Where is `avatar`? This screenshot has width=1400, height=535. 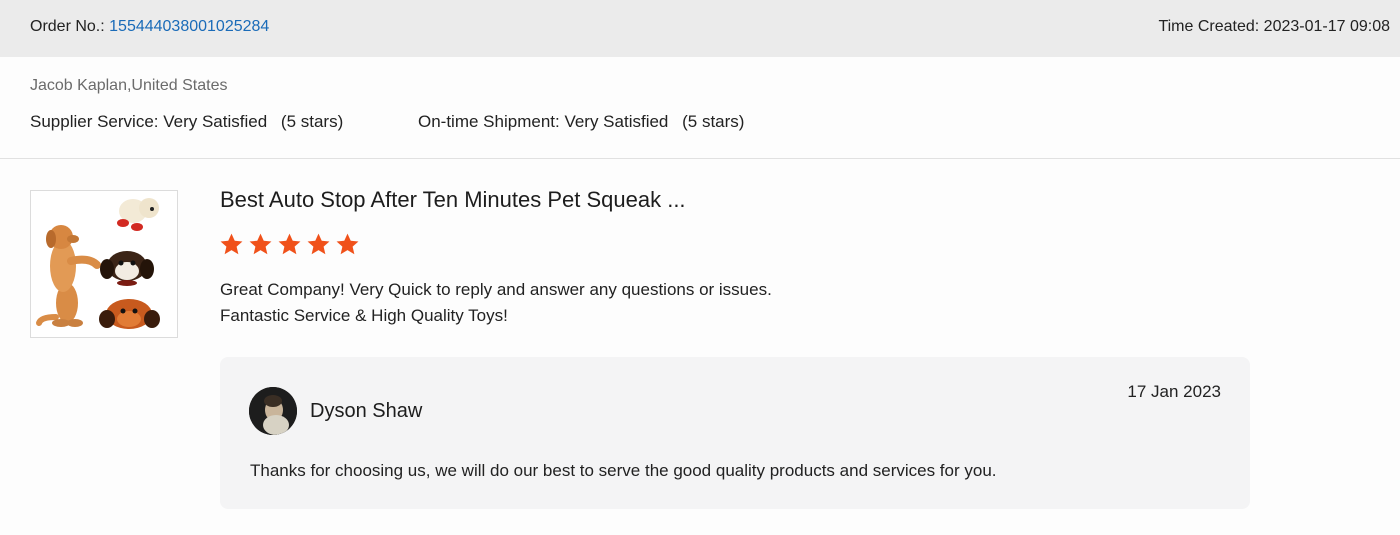 avatar is located at coordinates (273, 411).